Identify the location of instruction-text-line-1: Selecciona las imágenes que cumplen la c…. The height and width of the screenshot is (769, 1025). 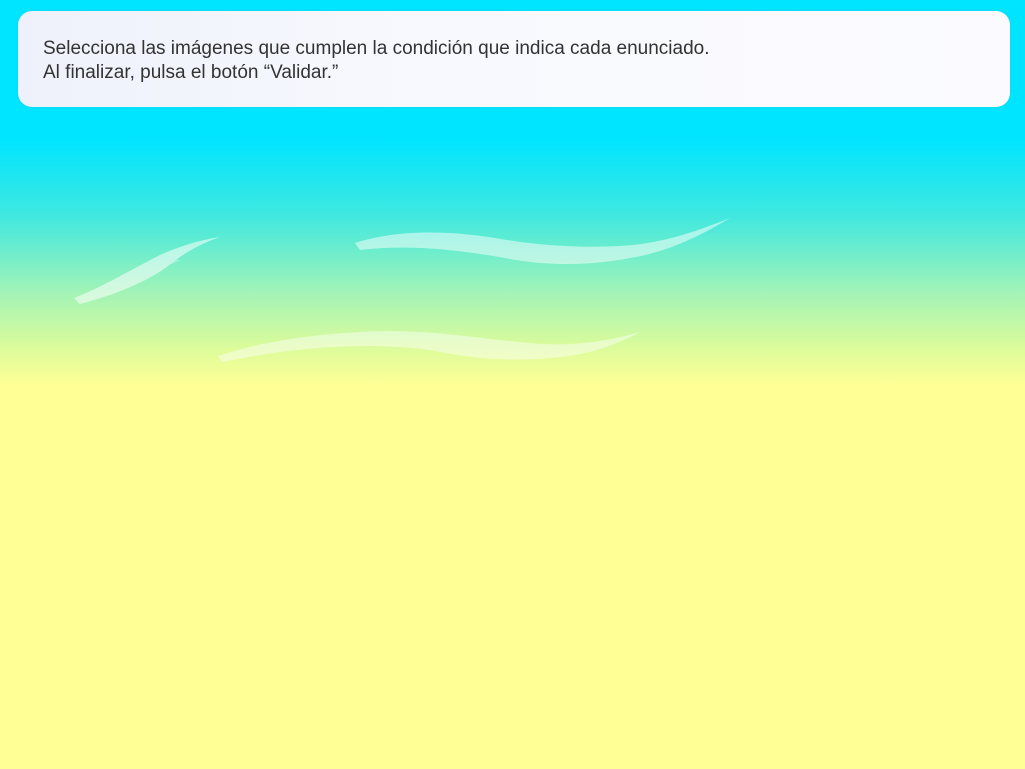
(376, 48).